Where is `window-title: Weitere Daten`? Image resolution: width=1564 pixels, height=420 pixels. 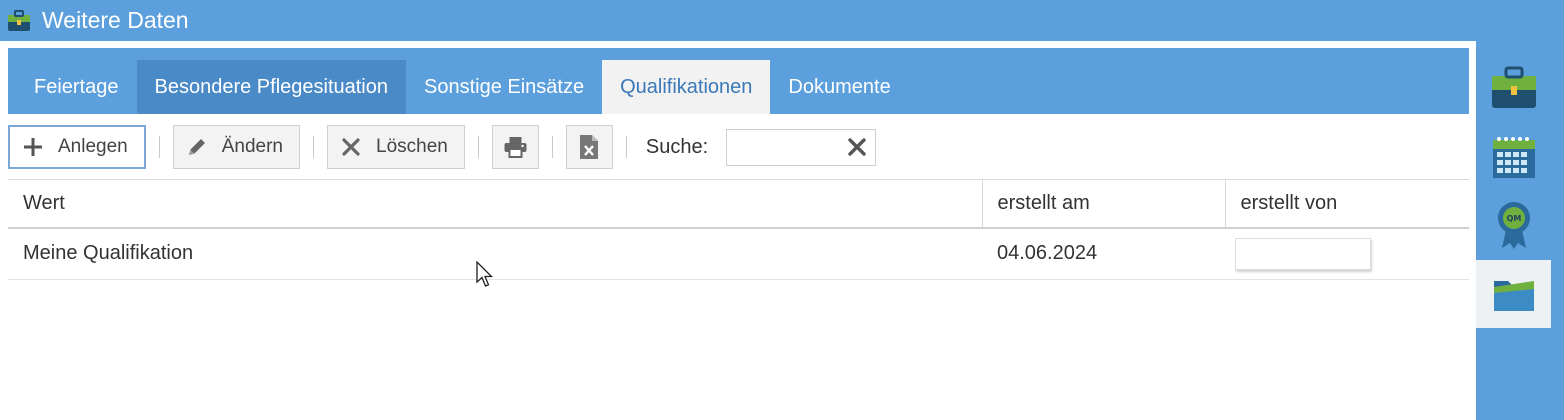
window-title: Weitere Daten is located at coordinates (115, 20).